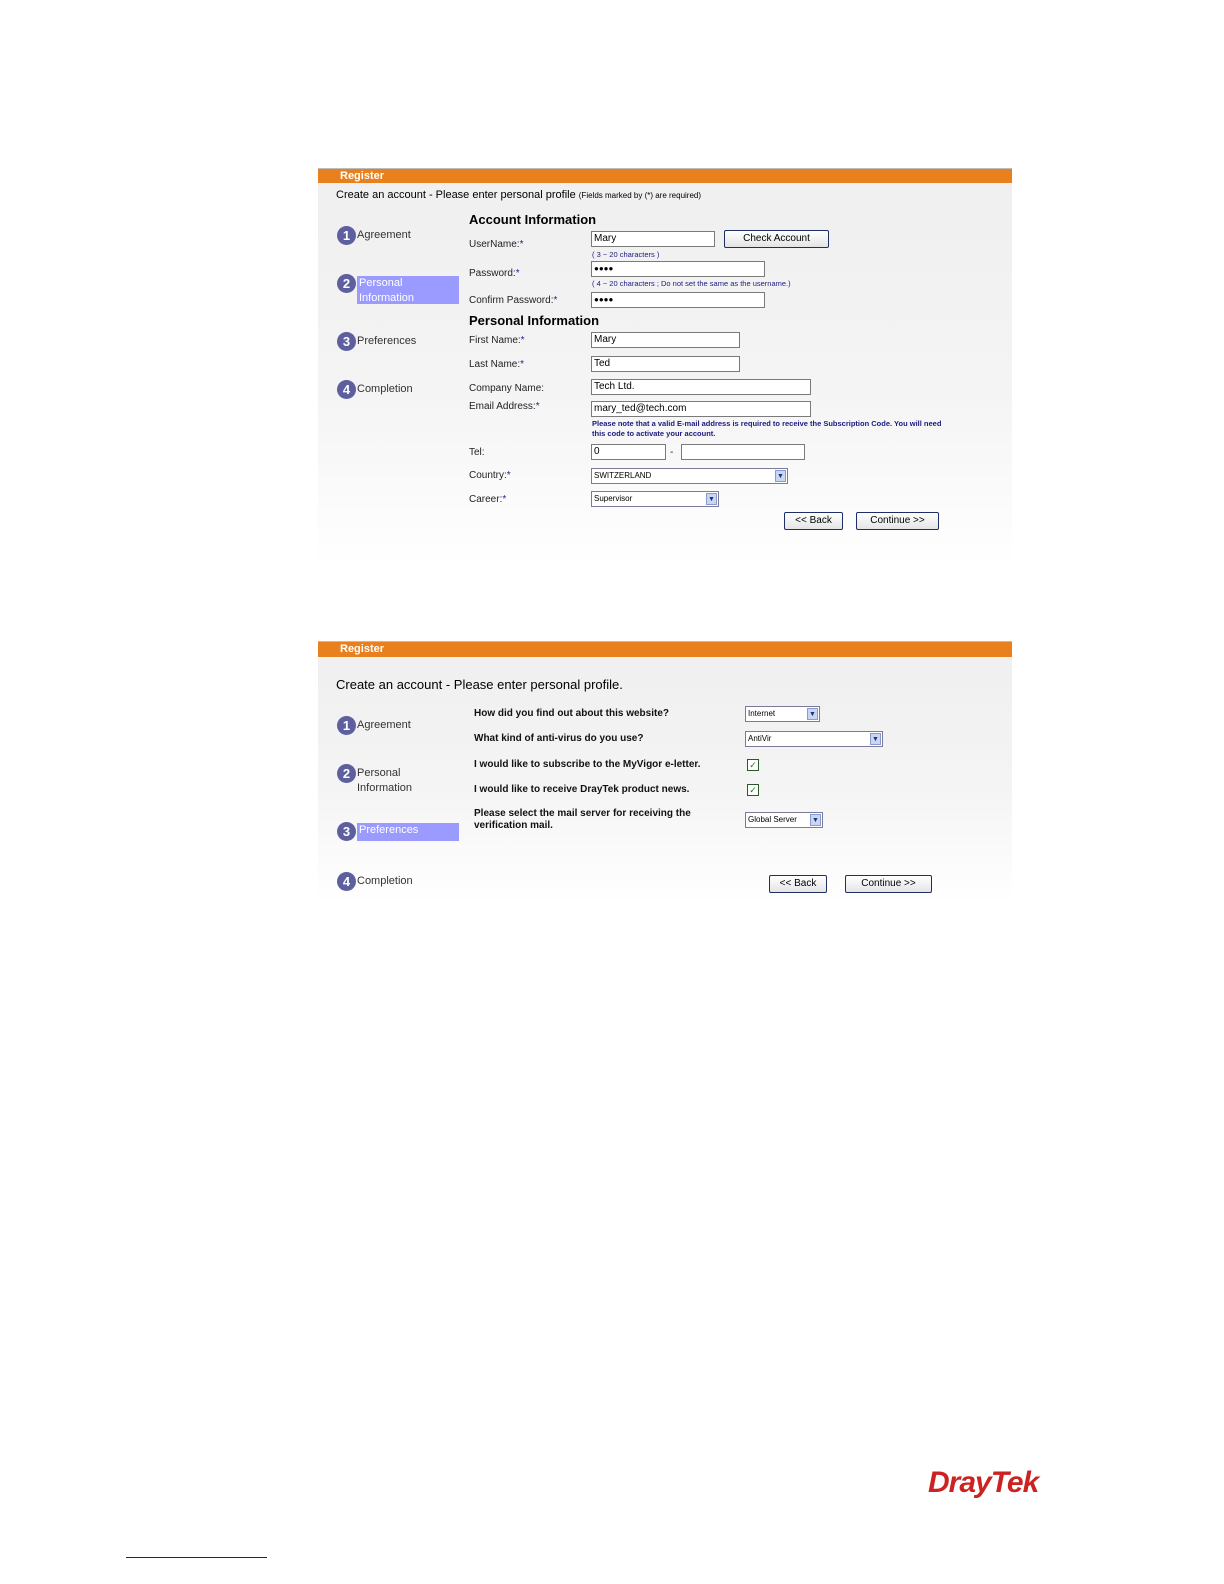  Describe the element at coordinates (488, 499) in the screenshot. I see `career-label: Career:*` at that location.